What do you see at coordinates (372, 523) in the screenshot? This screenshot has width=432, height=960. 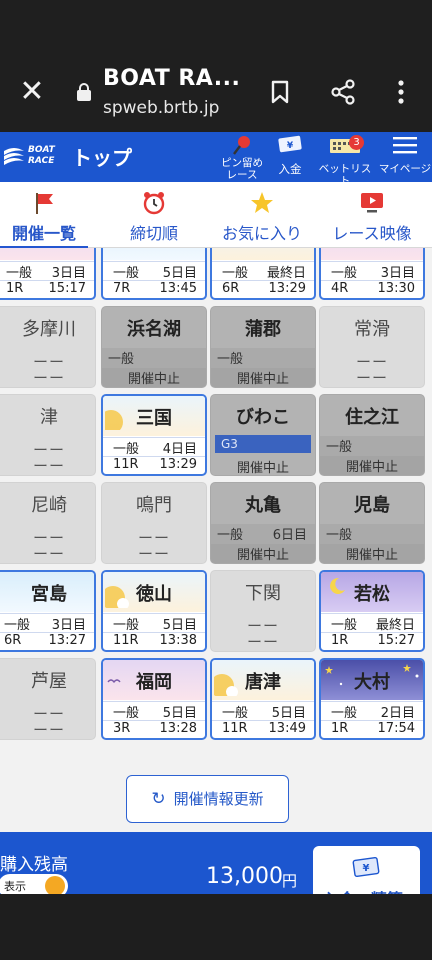 I see `venue-card-kojima: 児島 一般 開催中止` at bounding box center [372, 523].